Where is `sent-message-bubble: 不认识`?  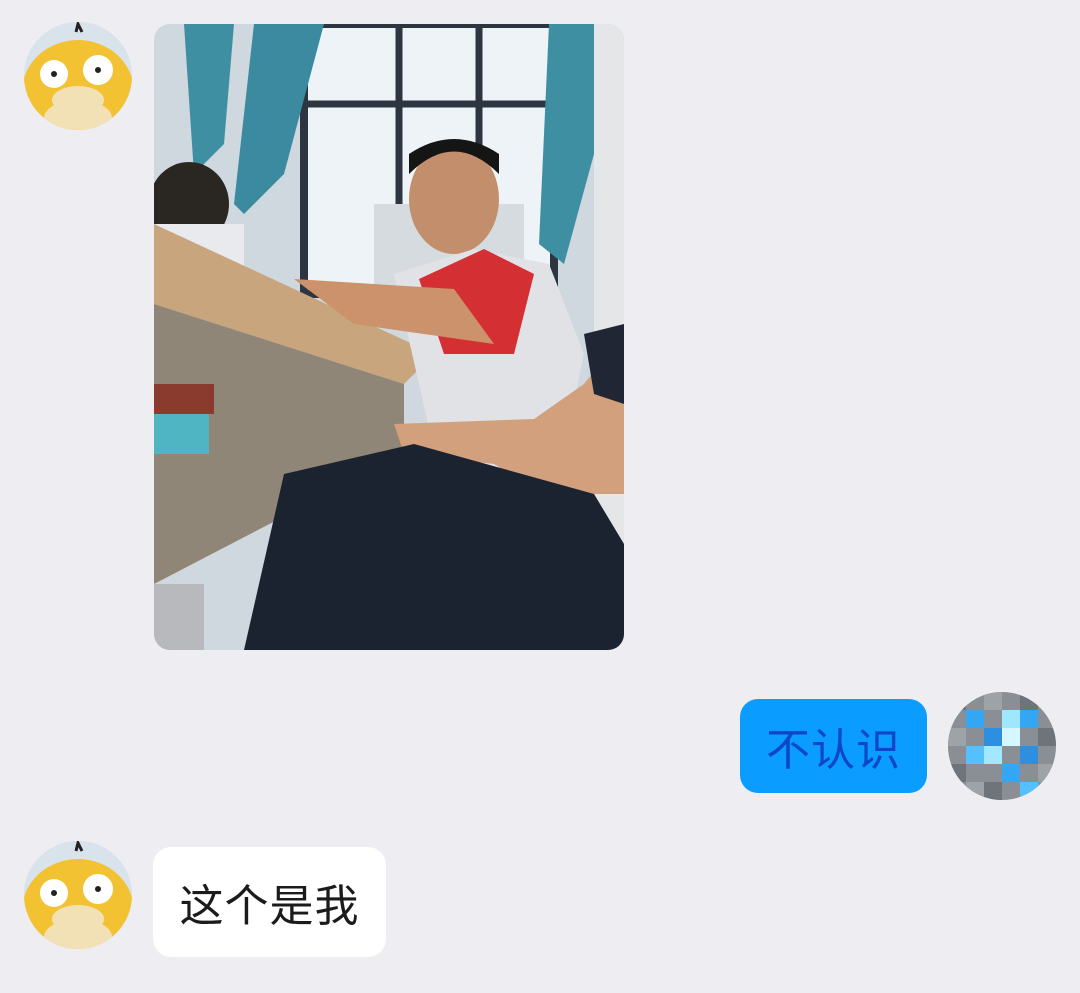
sent-message-bubble: 不认识 is located at coordinates (833, 746).